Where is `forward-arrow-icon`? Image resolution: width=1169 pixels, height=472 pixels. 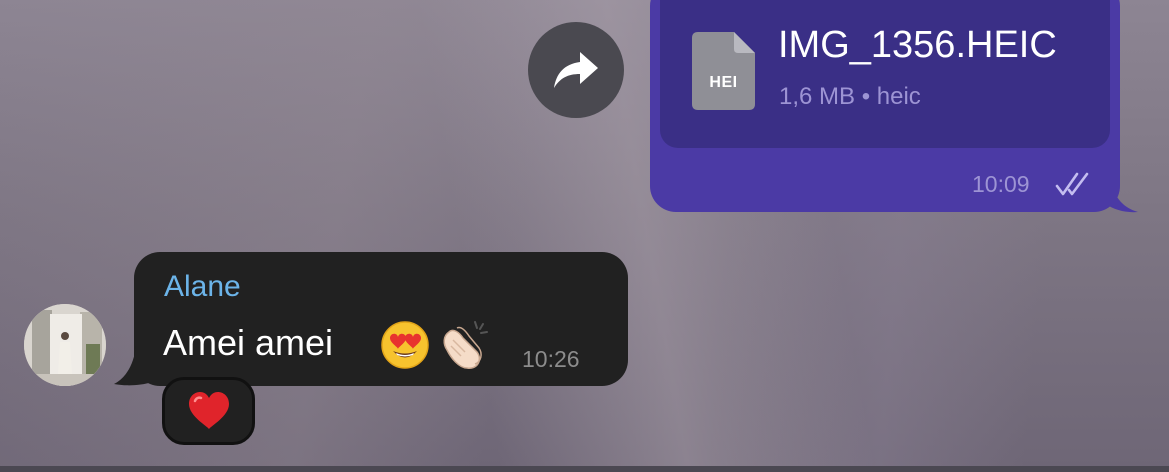 forward-arrow-icon is located at coordinates (576, 70).